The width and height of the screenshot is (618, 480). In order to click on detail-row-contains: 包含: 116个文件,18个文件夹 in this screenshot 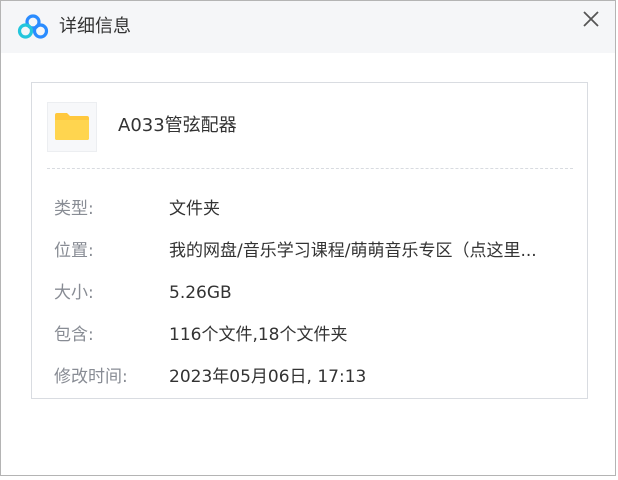, I will do `click(314, 335)`.